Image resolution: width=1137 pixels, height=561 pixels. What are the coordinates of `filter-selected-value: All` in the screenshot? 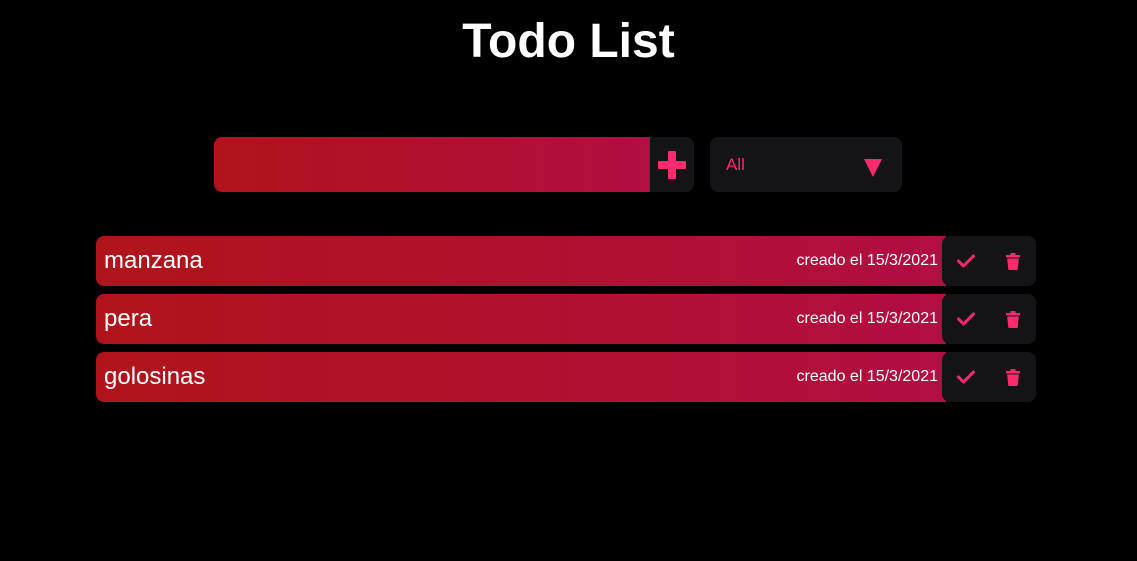 It's located at (735, 164).